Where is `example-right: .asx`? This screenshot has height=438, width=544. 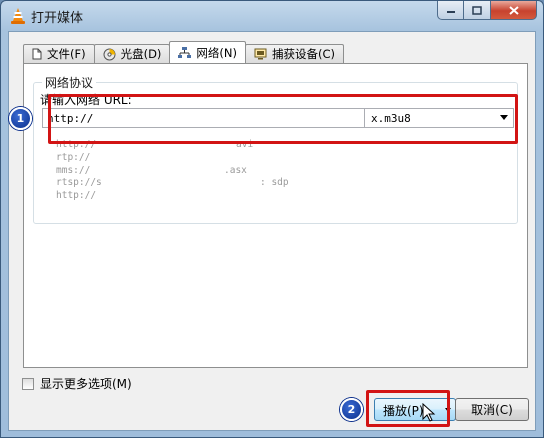 example-right: .asx is located at coordinates (235, 170).